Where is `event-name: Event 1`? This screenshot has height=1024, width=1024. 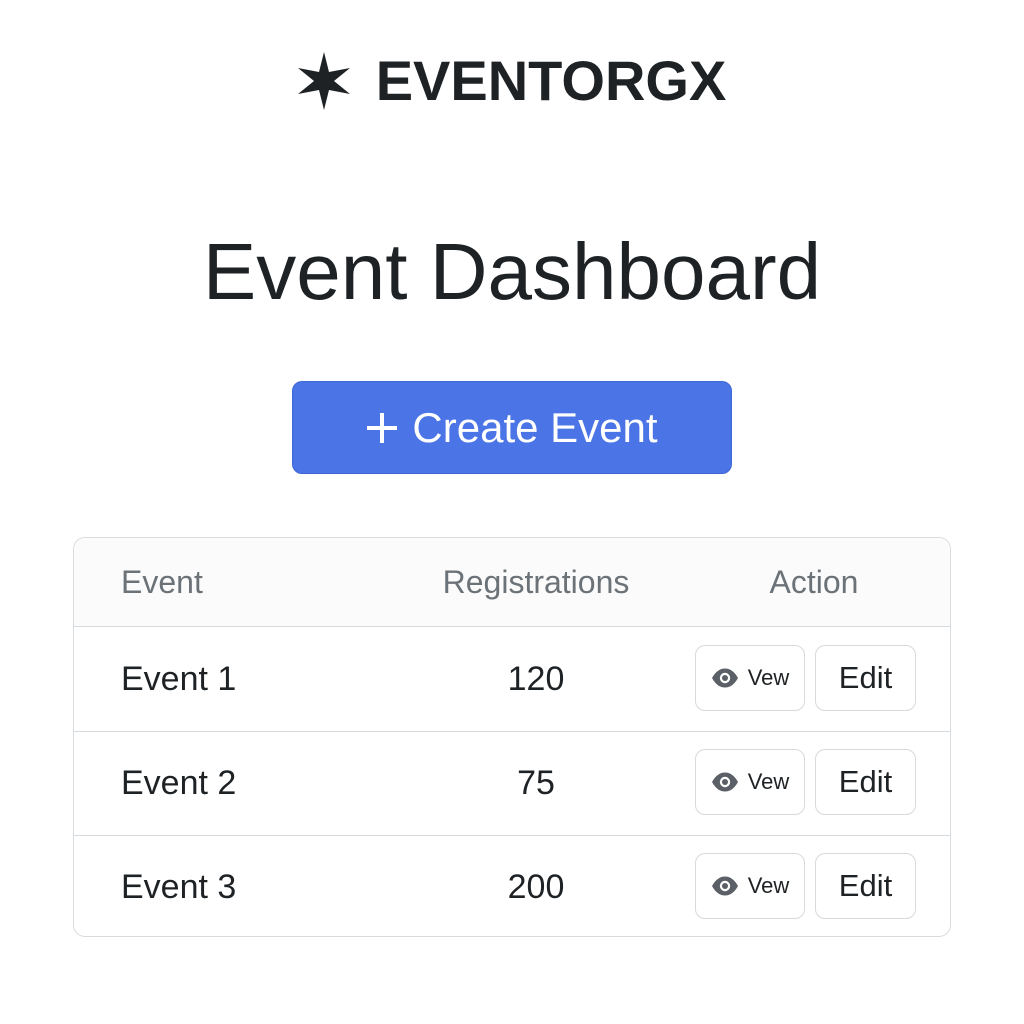
event-name: Event 1 is located at coordinates (179, 679).